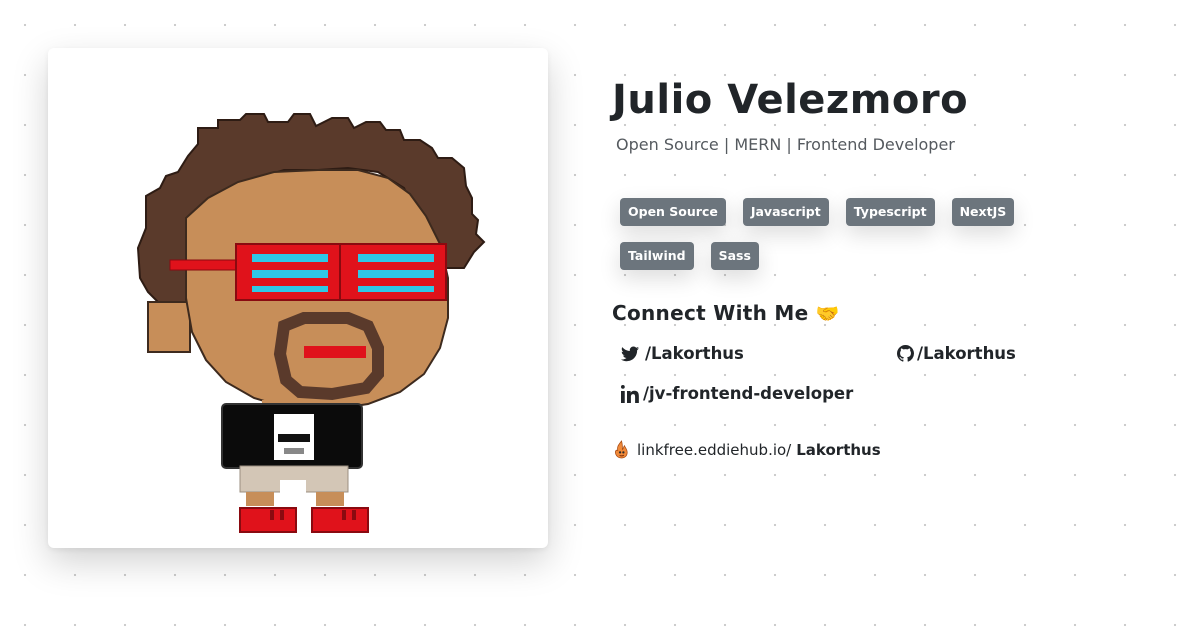 The height and width of the screenshot is (627, 1200). What do you see at coordinates (710, 313) in the screenshot?
I see `connect-heading-text: Connect With Me` at bounding box center [710, 313].